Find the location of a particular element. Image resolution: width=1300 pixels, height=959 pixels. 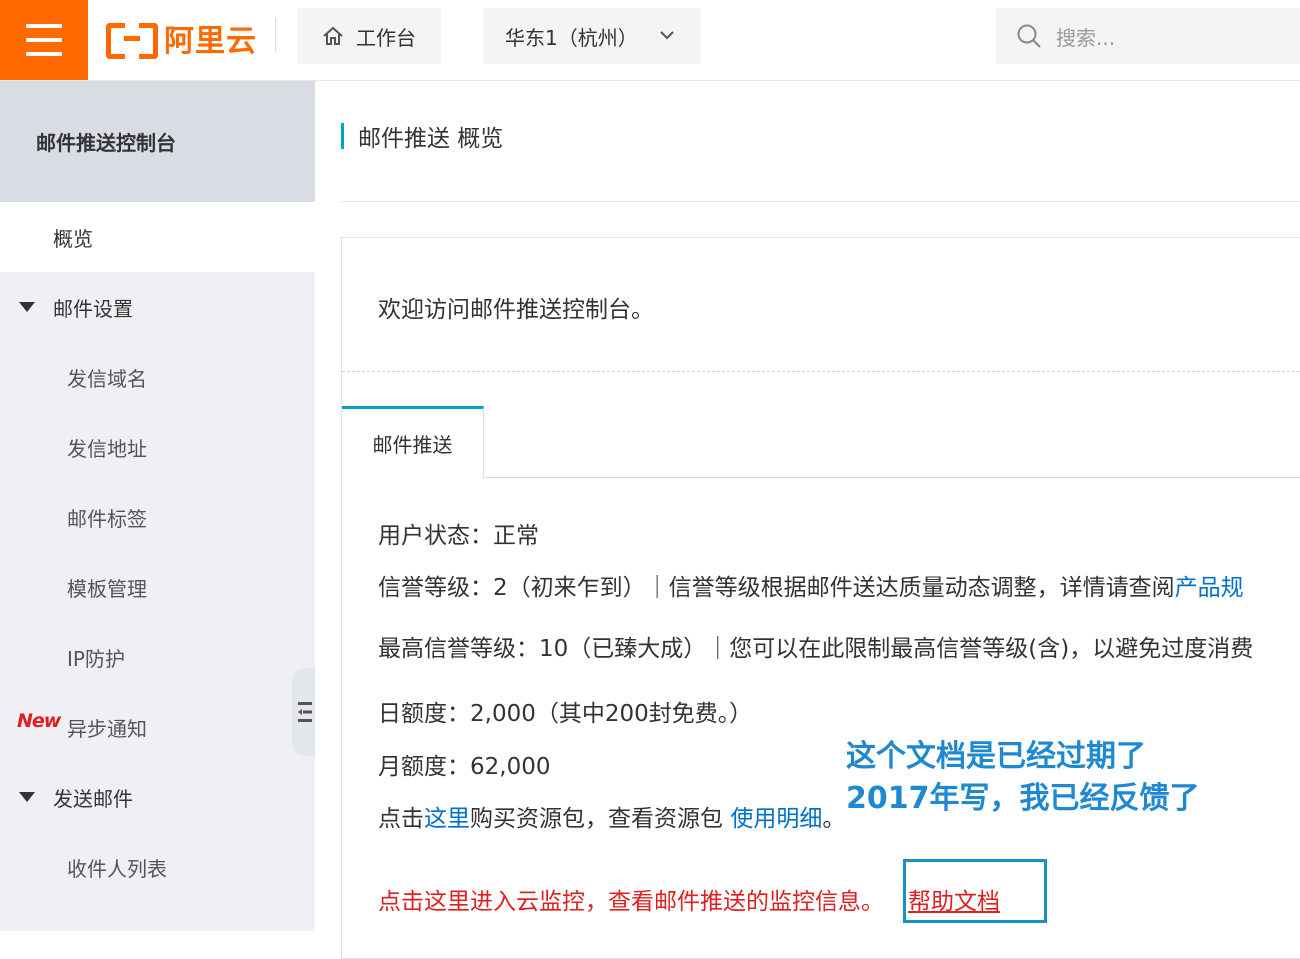

title-accent-bar is located at coordinates (342, 136).